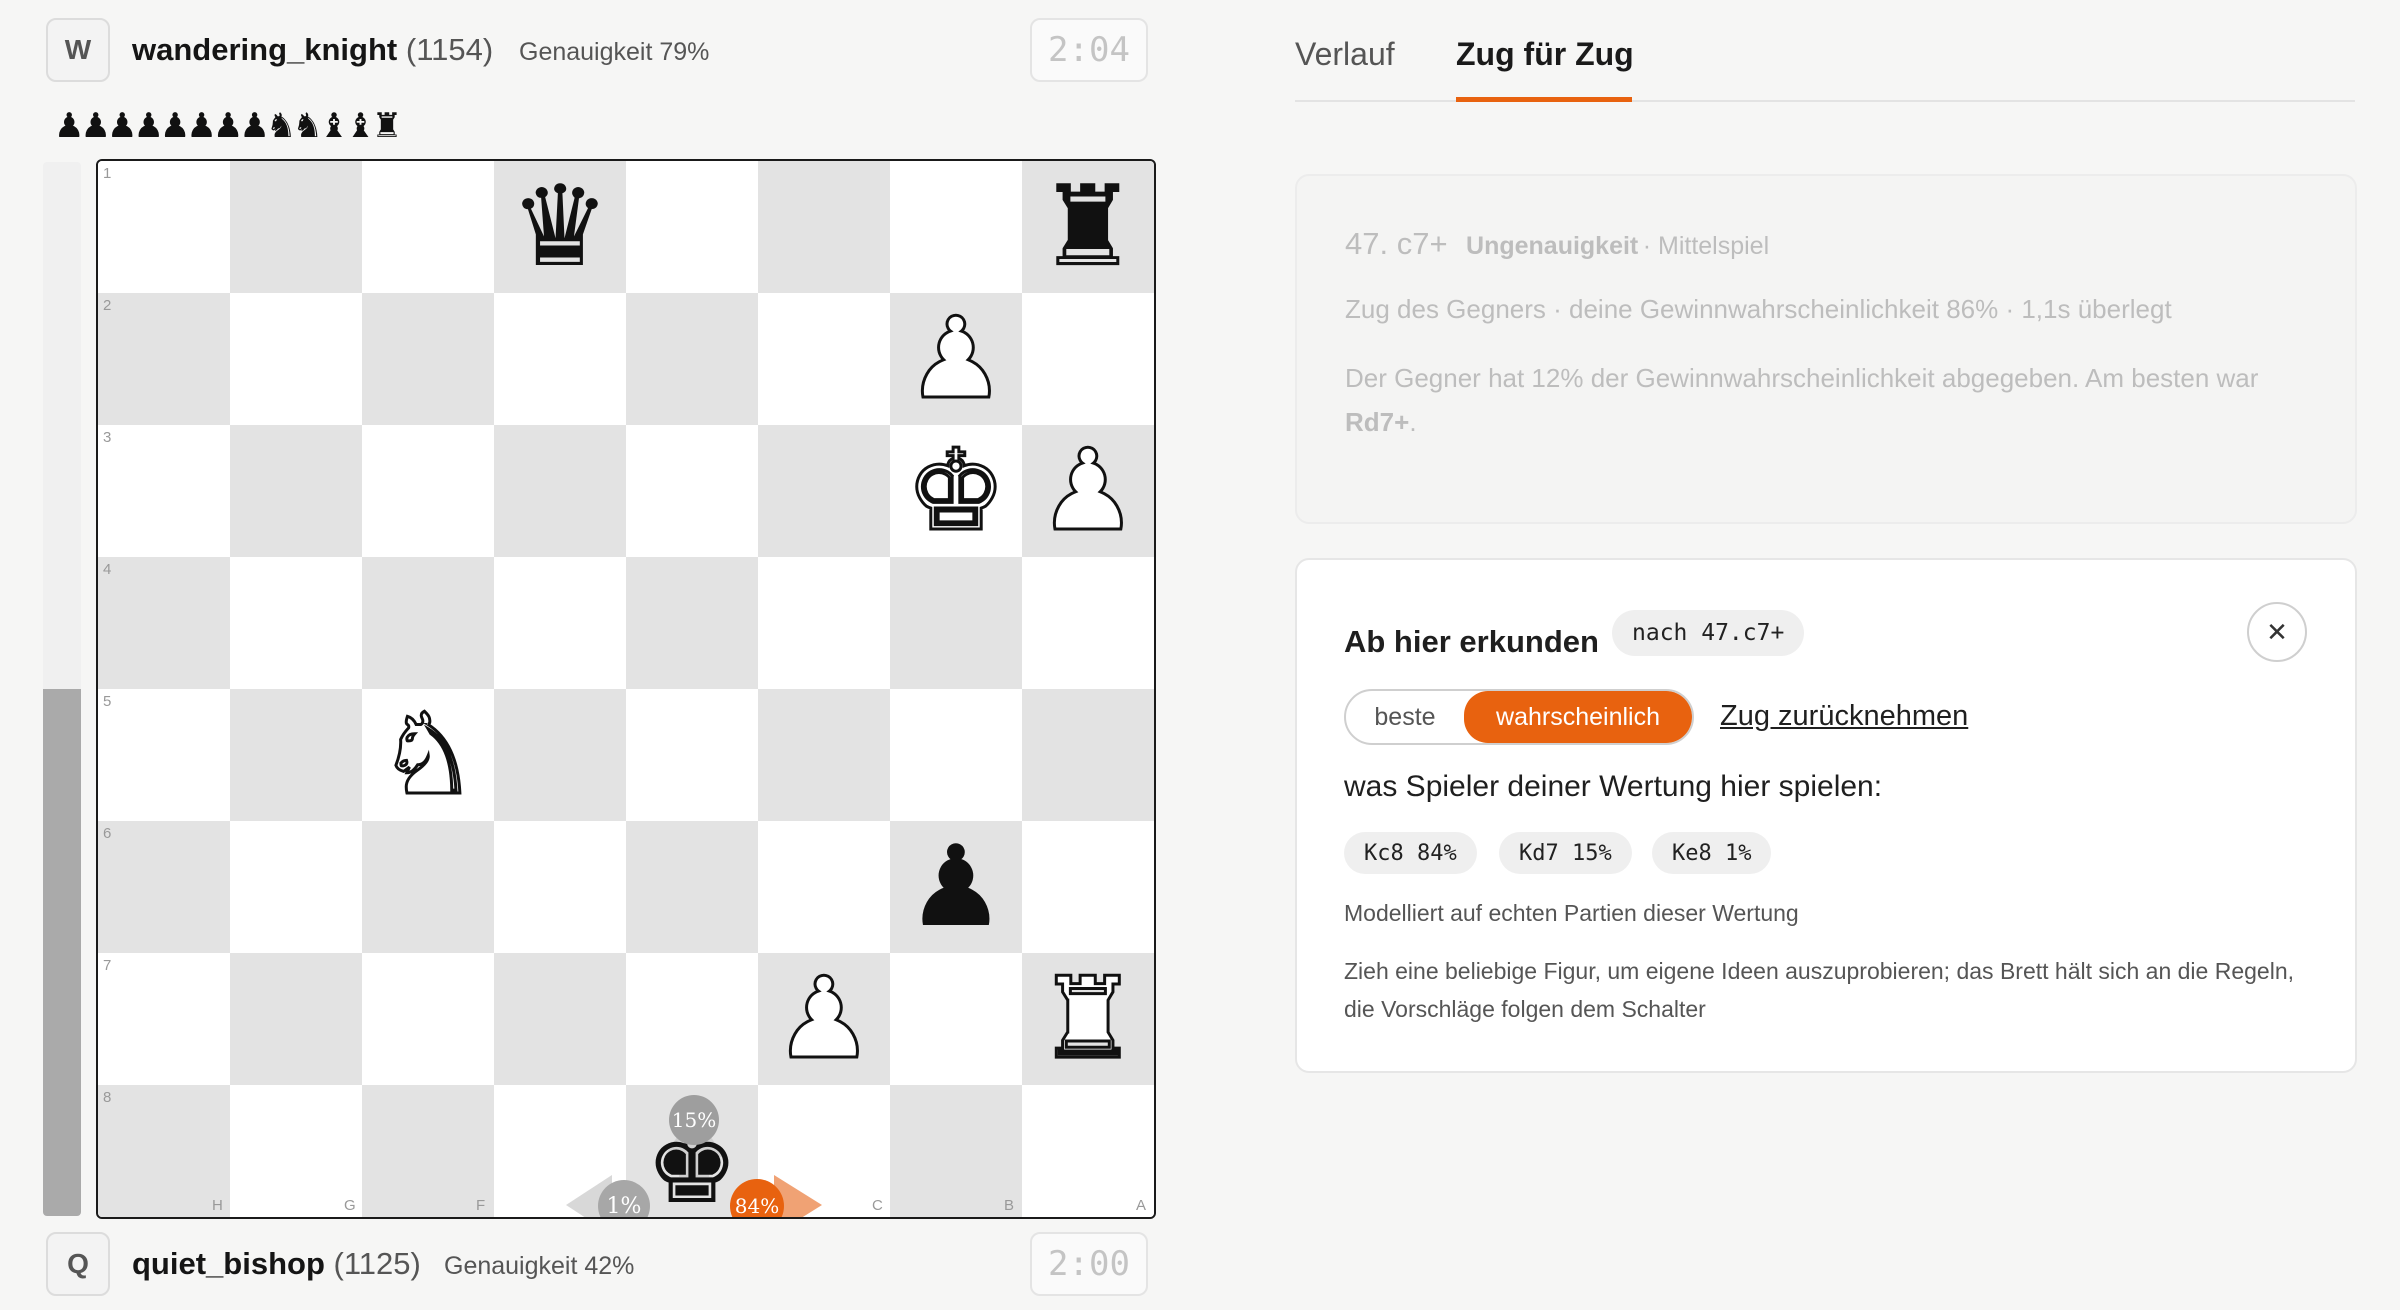 The height and width of the screenshot is (1310, 2400). I want to click on move-heading: 47. c7+ Ungenauigkeit · Mittelspiel, so click(1557, 244).